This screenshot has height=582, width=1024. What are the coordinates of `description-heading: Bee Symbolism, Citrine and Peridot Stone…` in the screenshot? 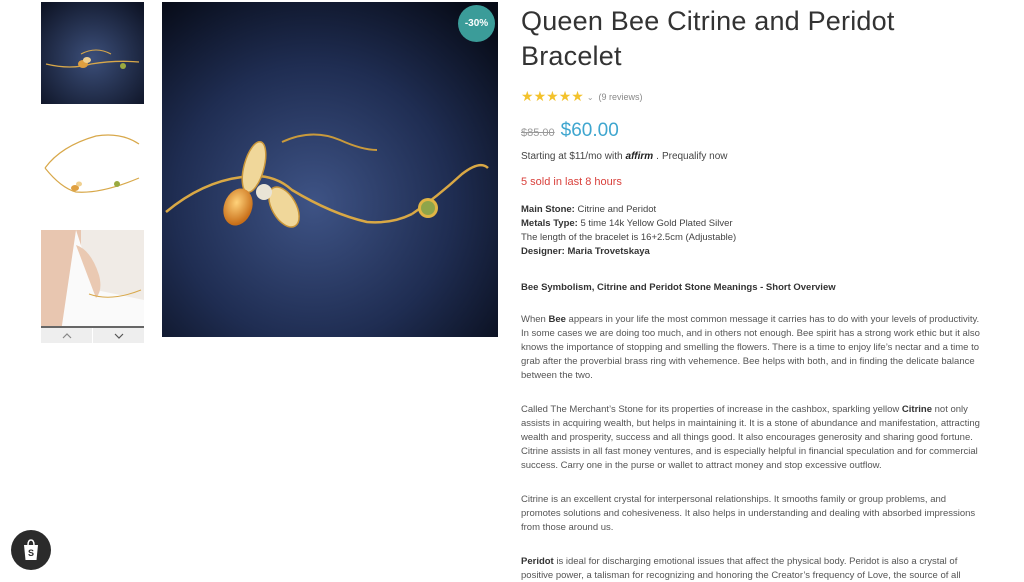 It's located at (678, 287).